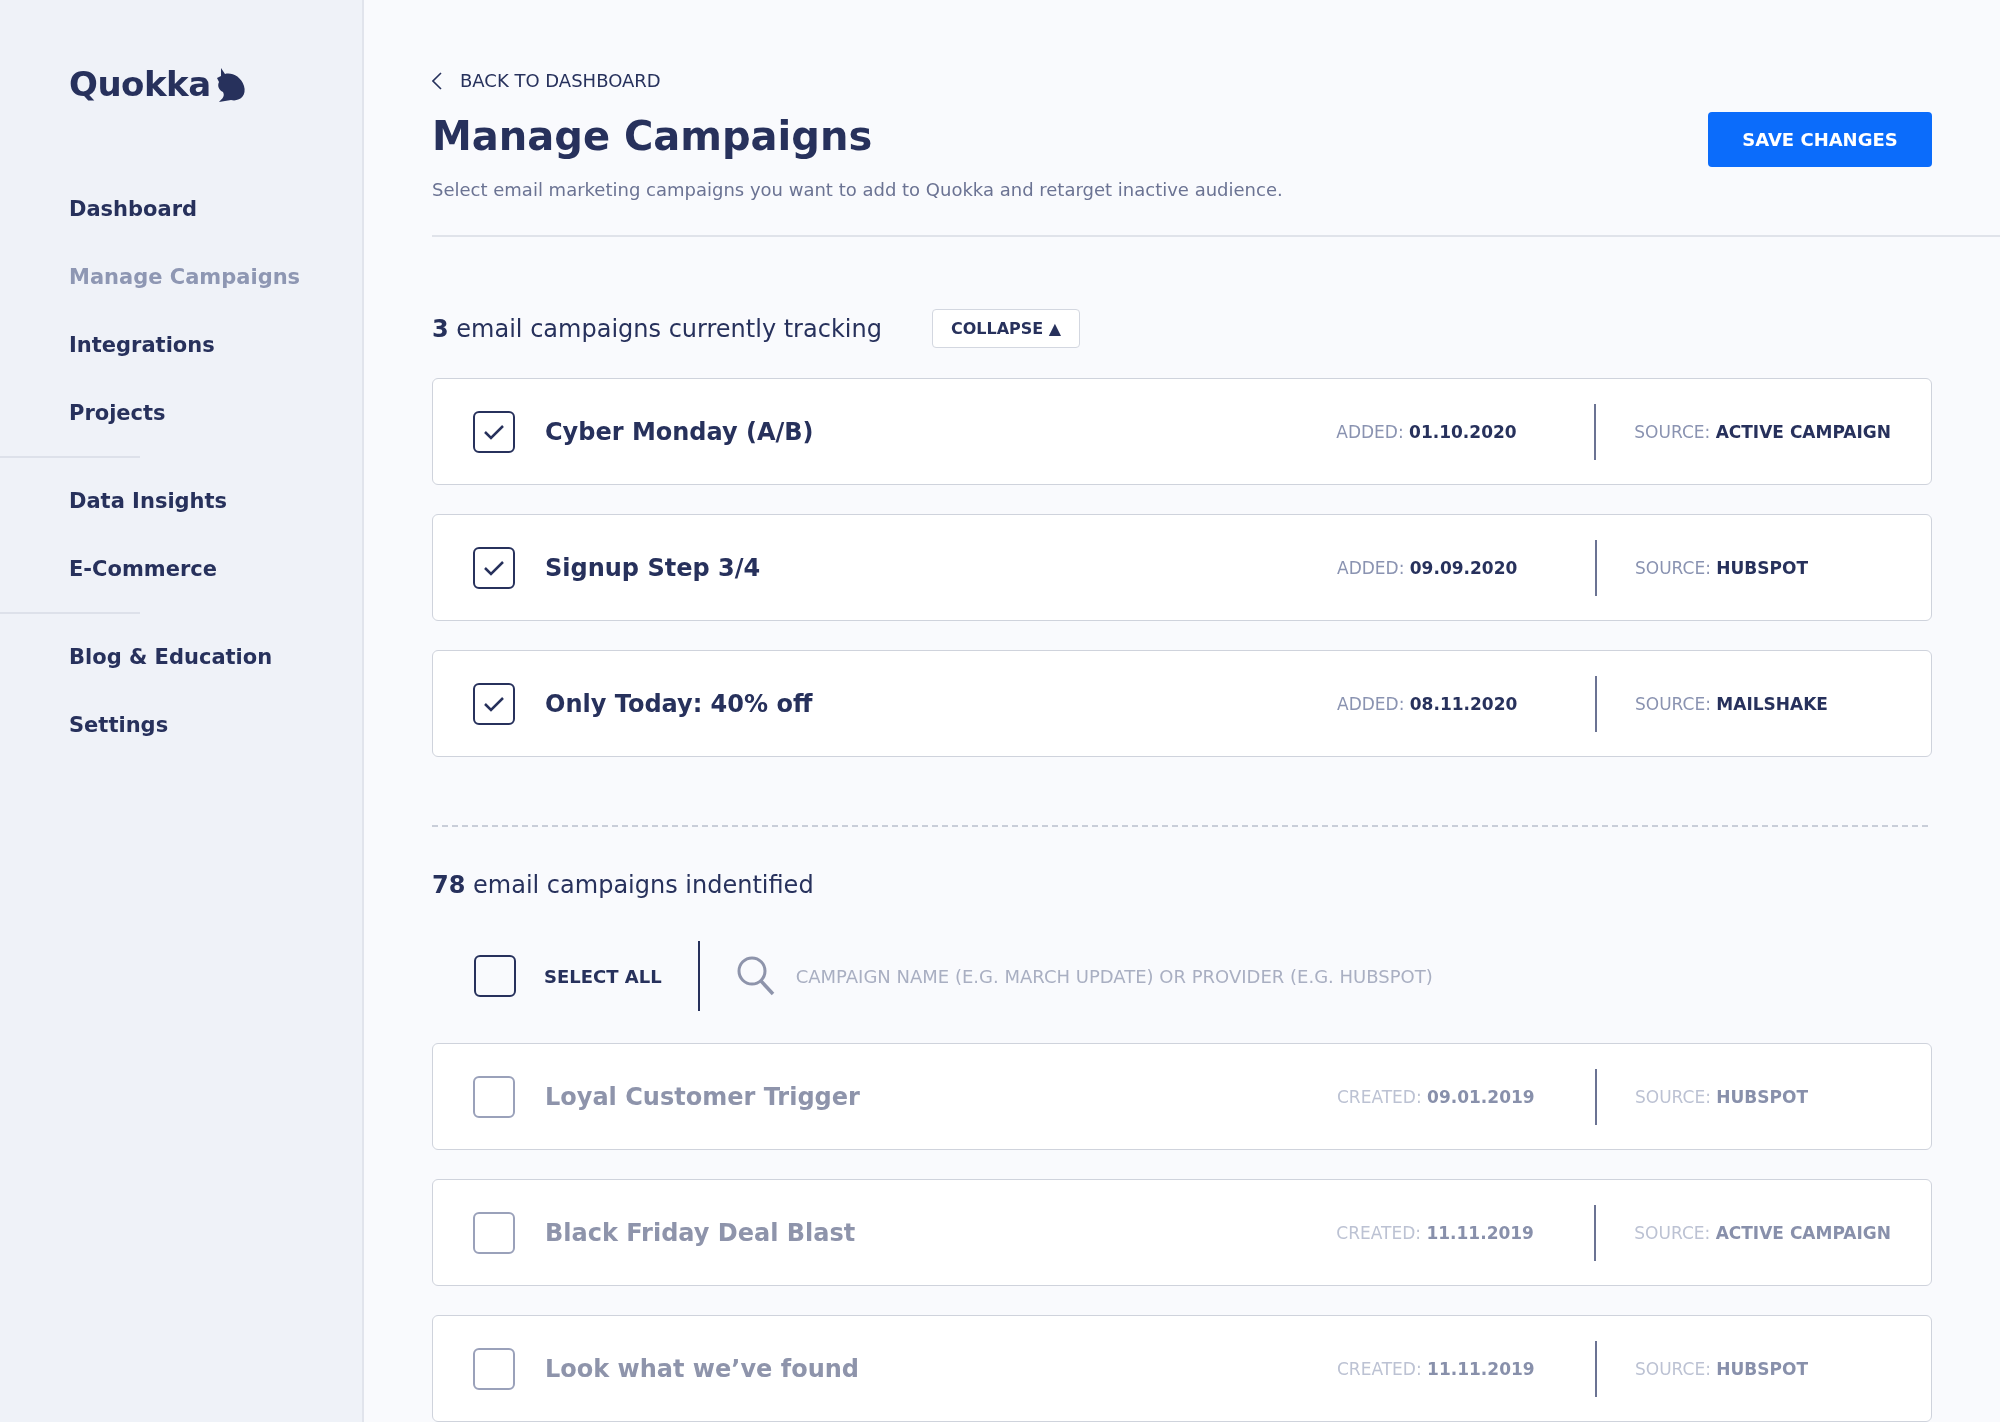  Describe the element at coordinates (657, 328) in the screenshot. I see `section-heading: 3 email campaigns currently tracking` at that location.